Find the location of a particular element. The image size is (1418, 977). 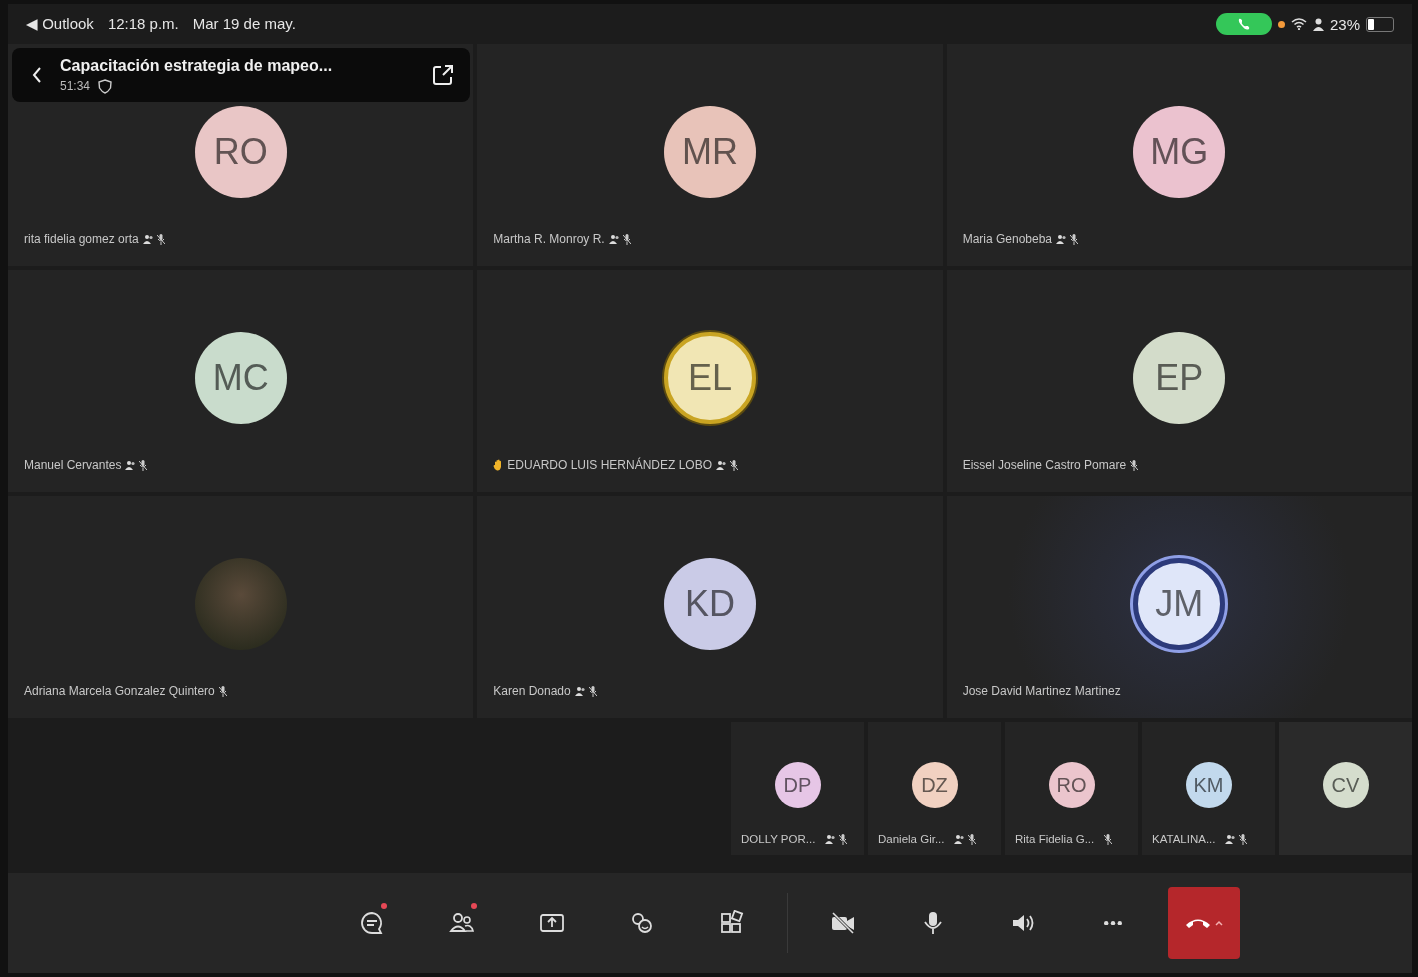

avatar: EP is located at coordinates (1179, 378).